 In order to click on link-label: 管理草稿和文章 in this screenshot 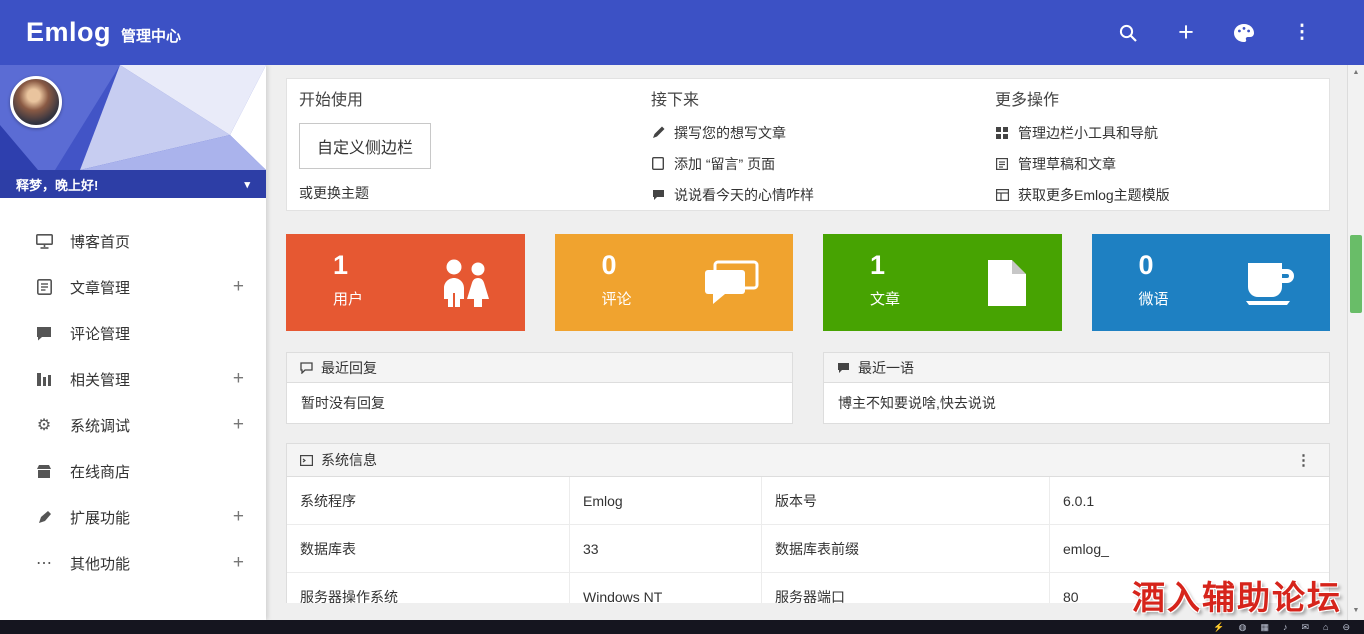, I will do `click(1067, 163)`.